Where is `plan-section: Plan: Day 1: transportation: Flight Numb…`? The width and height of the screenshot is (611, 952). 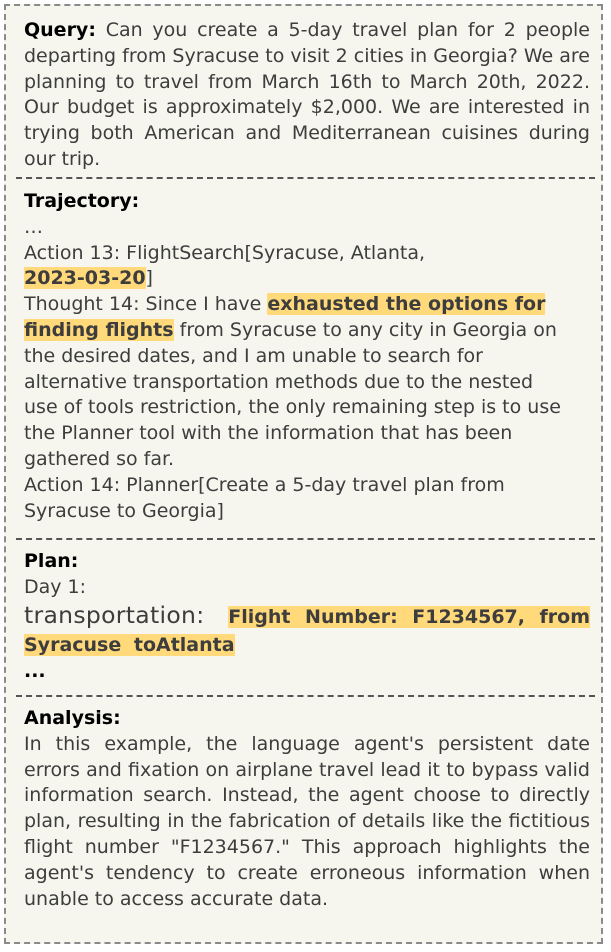
plan-section: Plan: Day 1: transportation: Flight Numb… is located at coordinates (307, 617).